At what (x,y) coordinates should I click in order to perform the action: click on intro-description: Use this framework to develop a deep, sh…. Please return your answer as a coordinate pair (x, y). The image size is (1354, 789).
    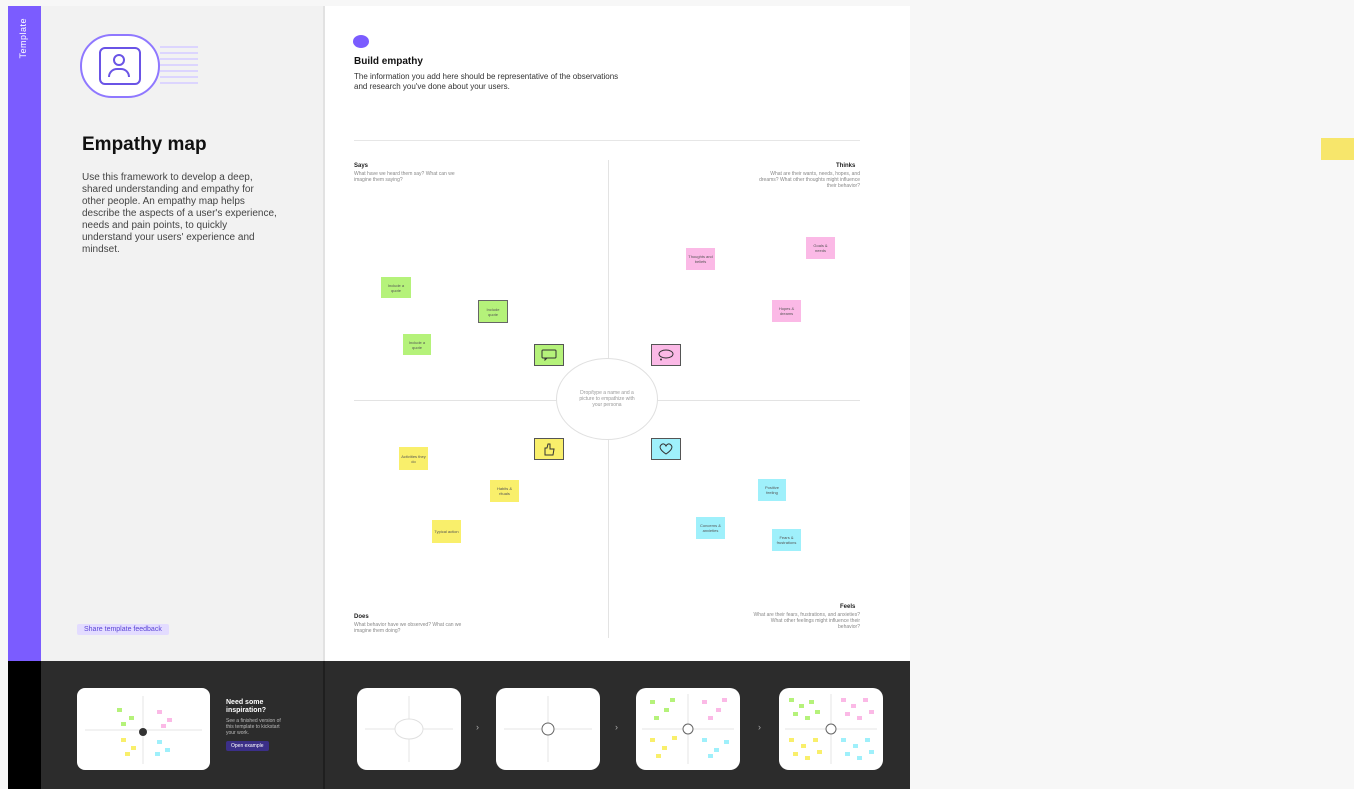
    Looking at the image, I should click on (179, 213).